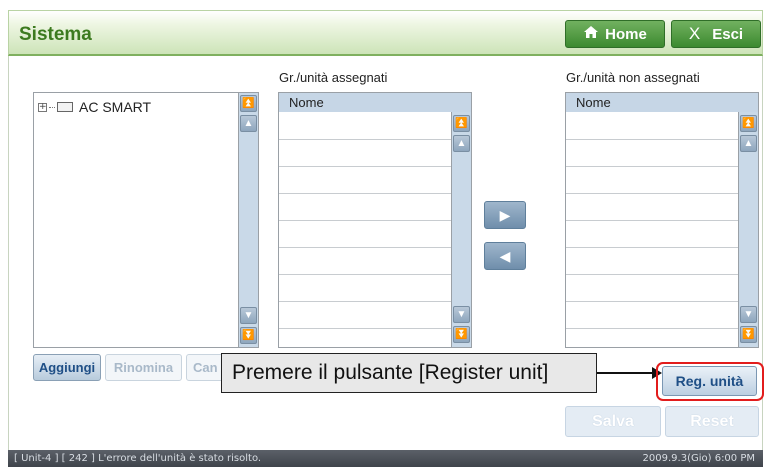  I want to click on unassigned-column-header: Nome, so click(662, 102).